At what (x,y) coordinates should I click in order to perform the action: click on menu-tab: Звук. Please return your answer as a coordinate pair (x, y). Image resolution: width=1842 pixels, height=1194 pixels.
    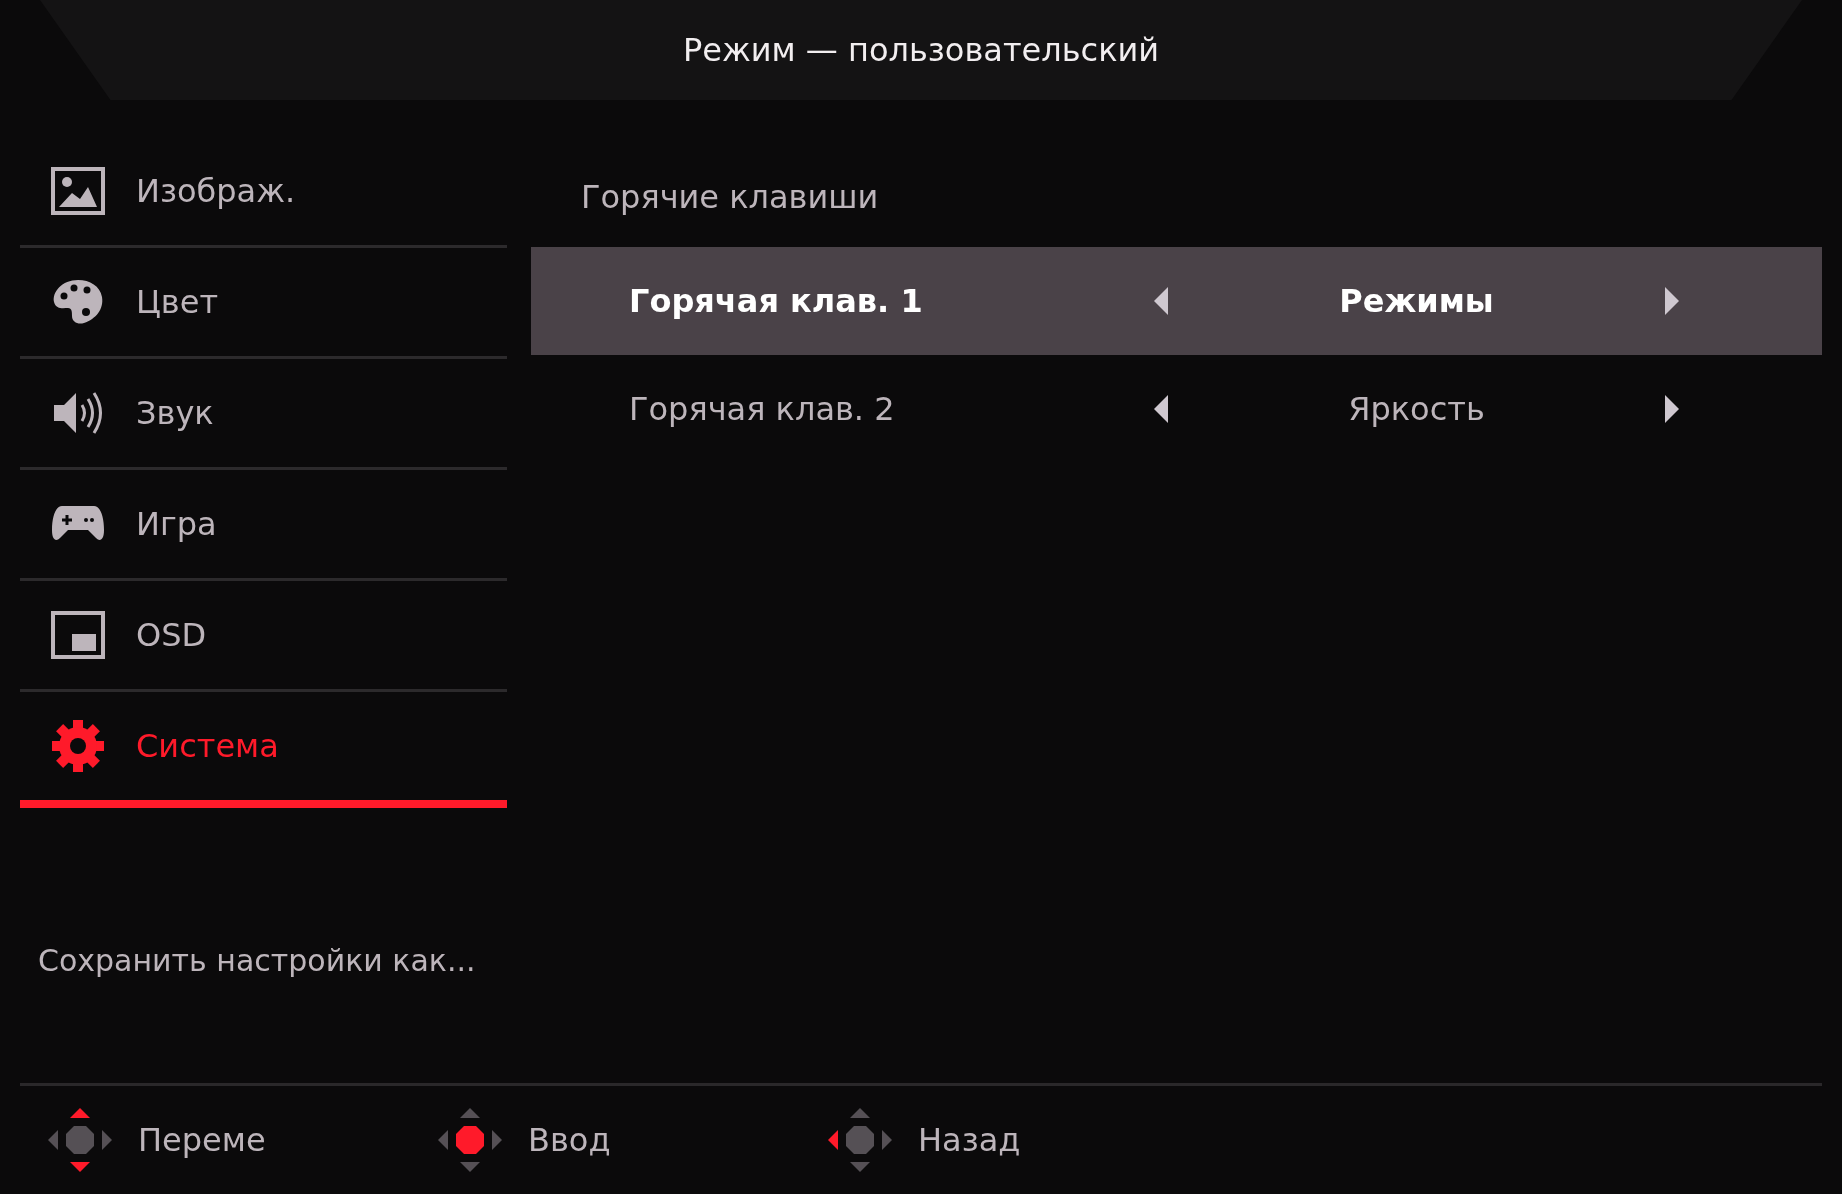
    Looking at the image, I should click on (263, 414).